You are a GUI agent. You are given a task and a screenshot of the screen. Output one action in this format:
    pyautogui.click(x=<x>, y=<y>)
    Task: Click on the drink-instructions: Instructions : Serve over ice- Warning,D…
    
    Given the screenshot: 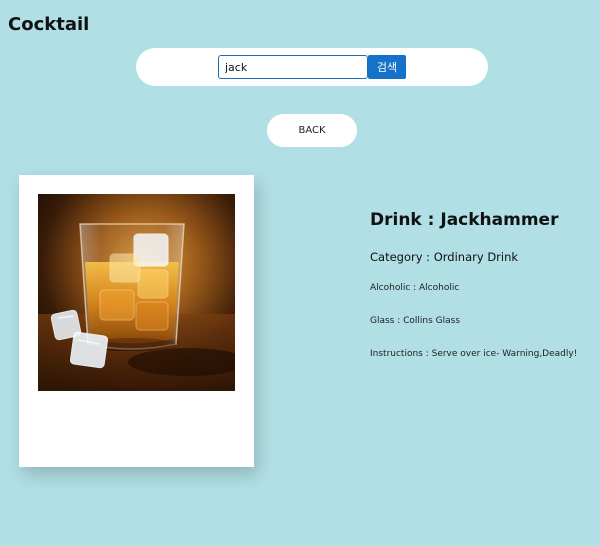 What is the action you would take?
    pyautogui.click(x=474, y=354)
    